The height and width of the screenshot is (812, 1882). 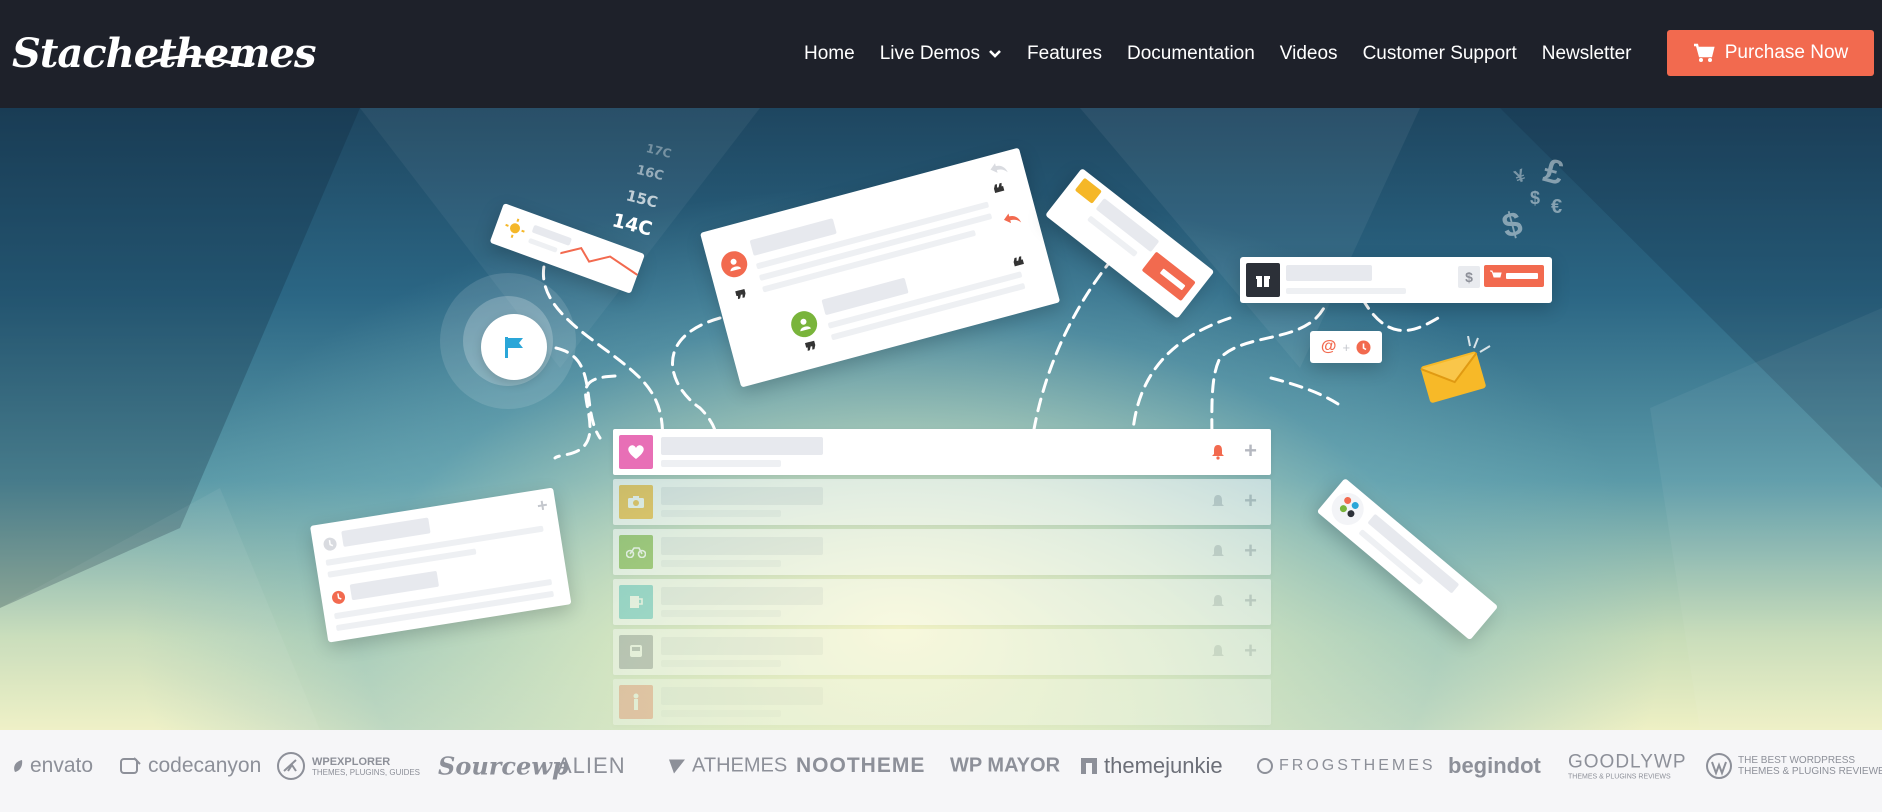 What do you see at coordinates (18, 766) in the screenshot?
I see `leaf-icon` at bounding box center [18, 766].